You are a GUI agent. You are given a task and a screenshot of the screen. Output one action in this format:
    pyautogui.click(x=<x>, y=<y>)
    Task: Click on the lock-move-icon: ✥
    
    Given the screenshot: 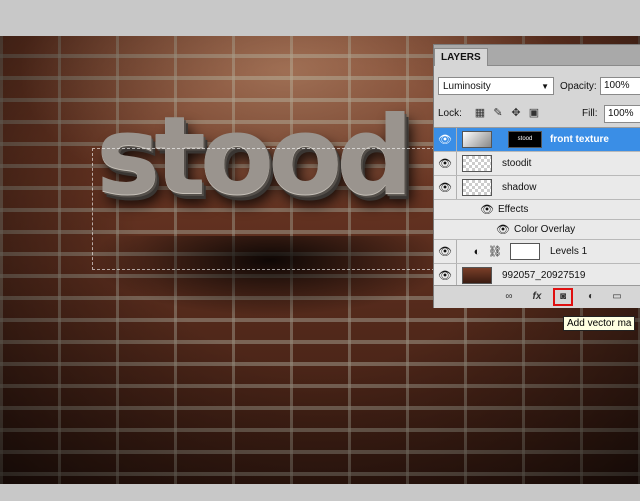 What is the action you would take?
    pyautogui.click(x=516, y=113)
    